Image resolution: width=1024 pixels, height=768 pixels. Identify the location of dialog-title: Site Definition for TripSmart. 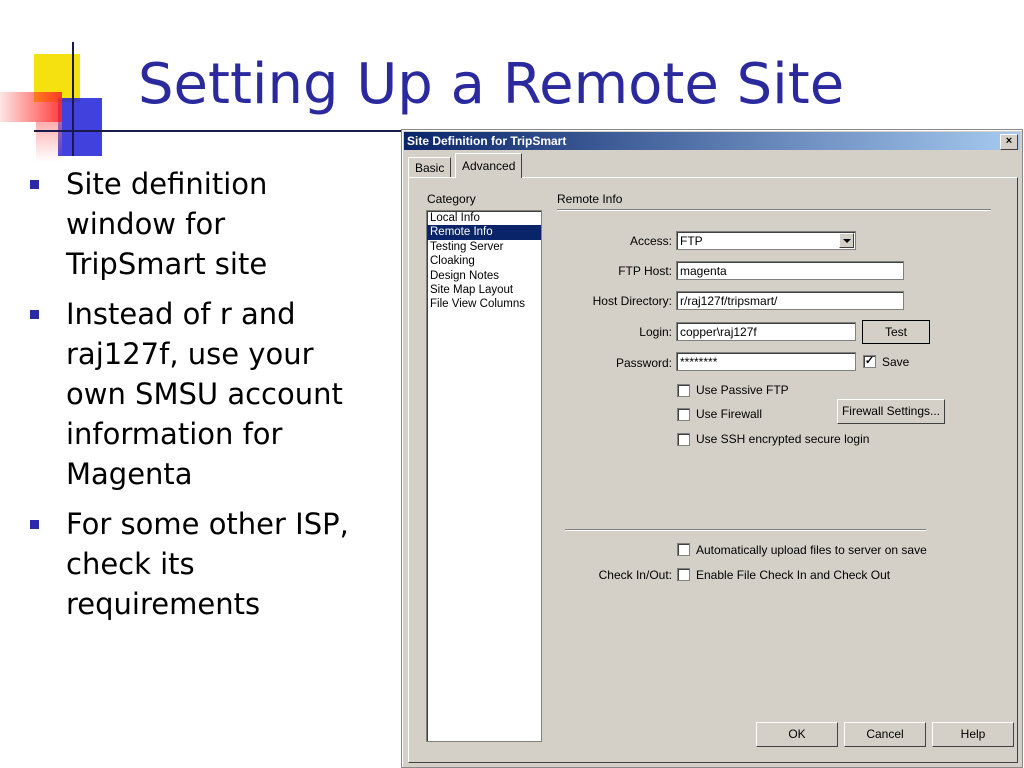
(487, 141).